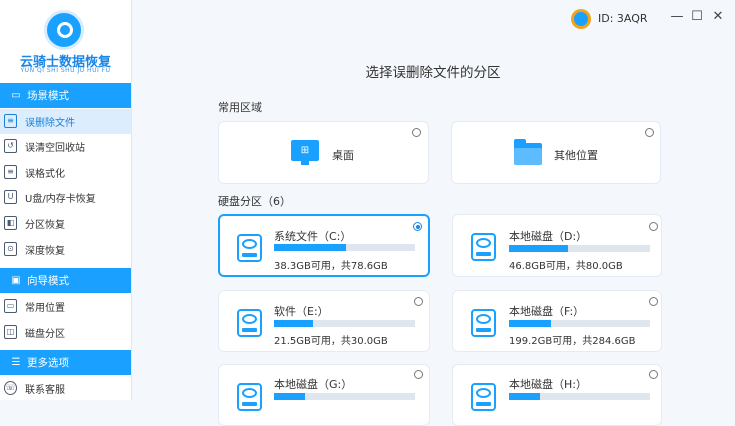 The image size is (735, 426). I want to click on partition-card-h: 本地磁盘（H:）, so click(557, 395).